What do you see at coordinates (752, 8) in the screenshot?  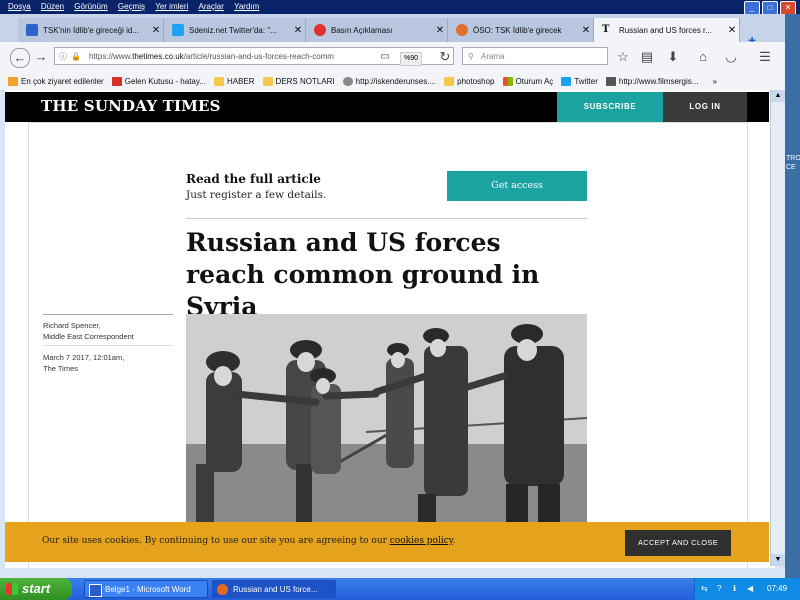 I see `minimize-button: _` at bounding box center [752, 8].